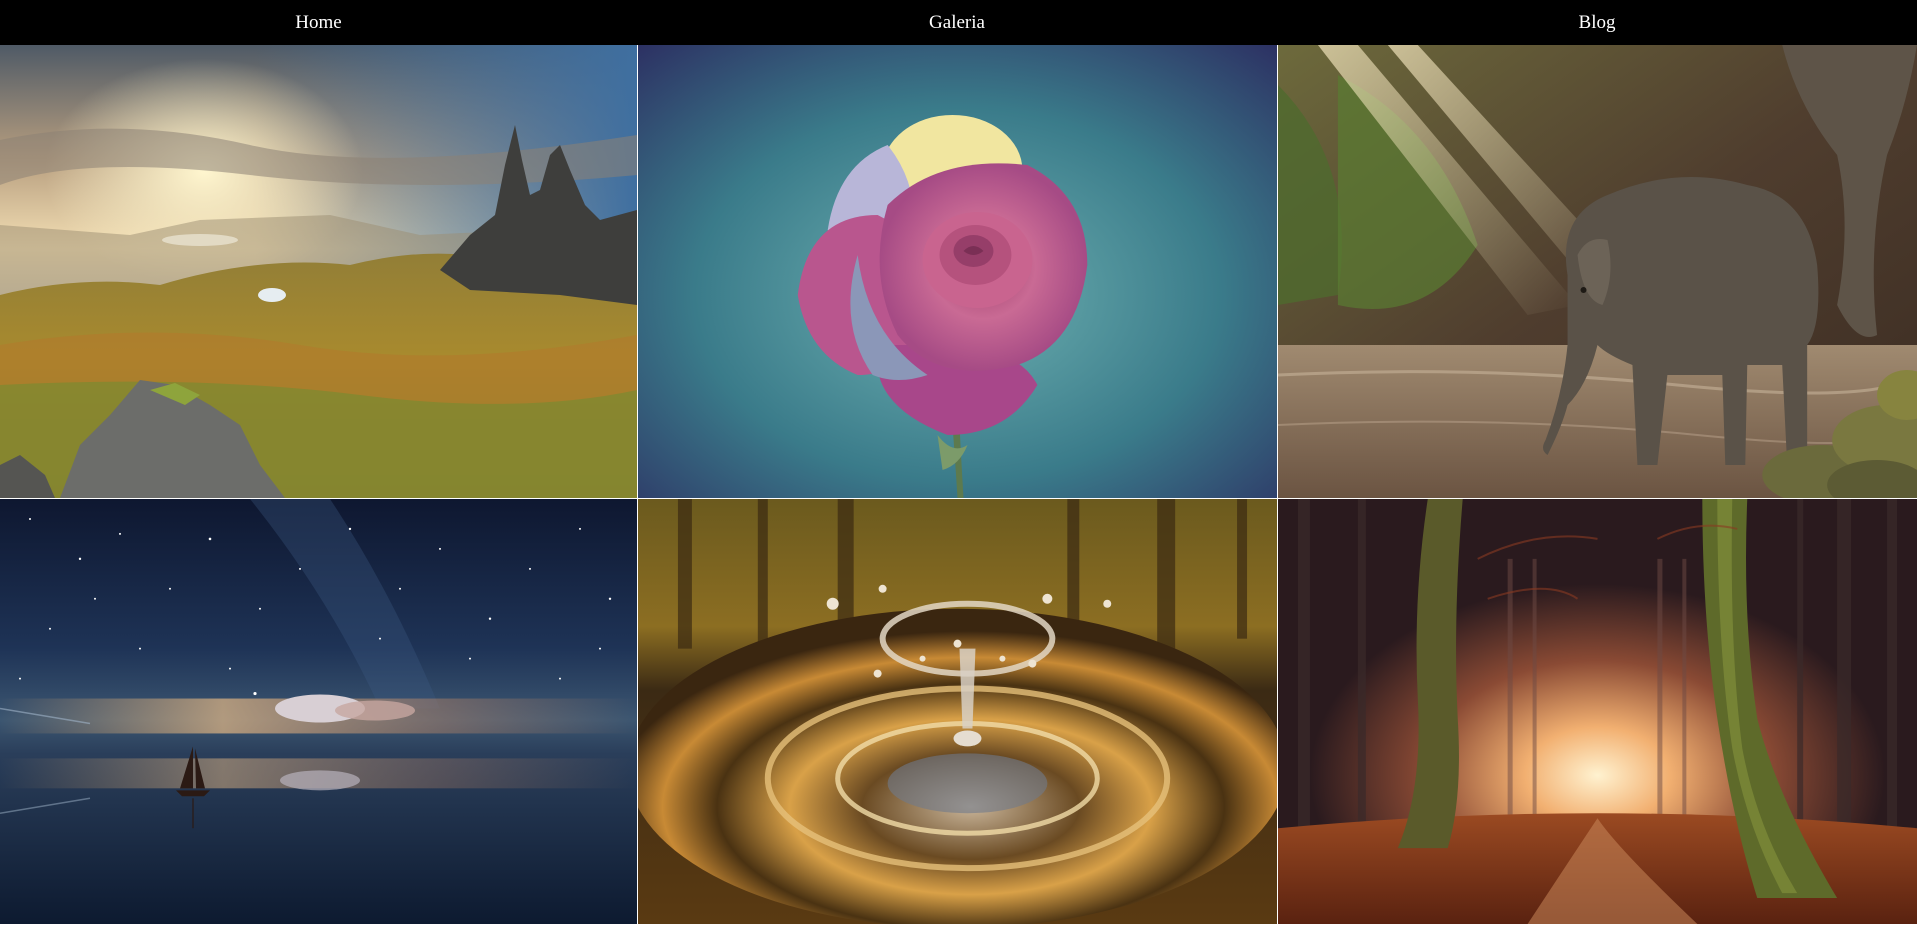  I want to click on nav-galeria-link: Galeria, so click(957, 22).